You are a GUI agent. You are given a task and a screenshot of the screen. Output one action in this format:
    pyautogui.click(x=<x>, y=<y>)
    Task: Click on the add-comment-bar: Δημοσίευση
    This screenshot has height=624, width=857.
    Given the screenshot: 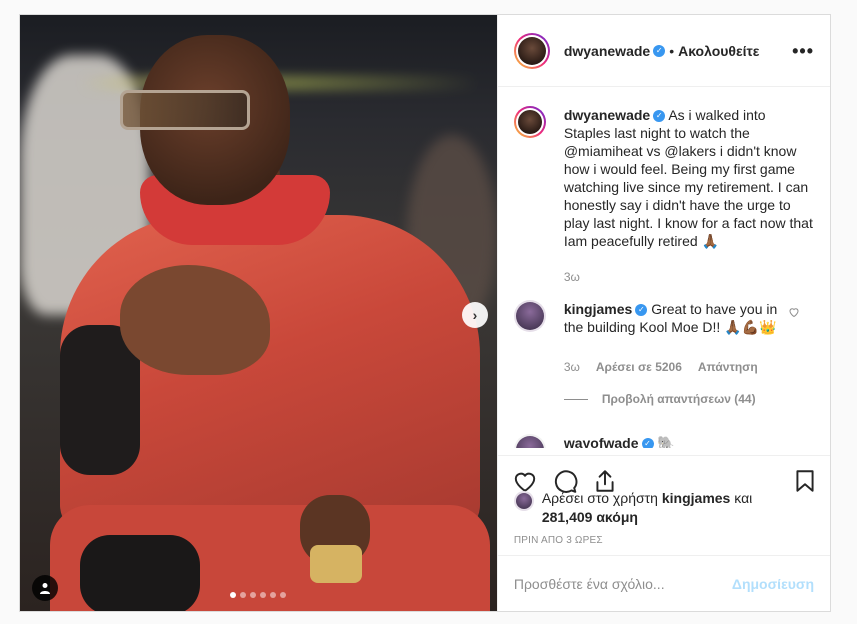 What is the action you would take?
    pyautogui.click(x=663, y=583)
    